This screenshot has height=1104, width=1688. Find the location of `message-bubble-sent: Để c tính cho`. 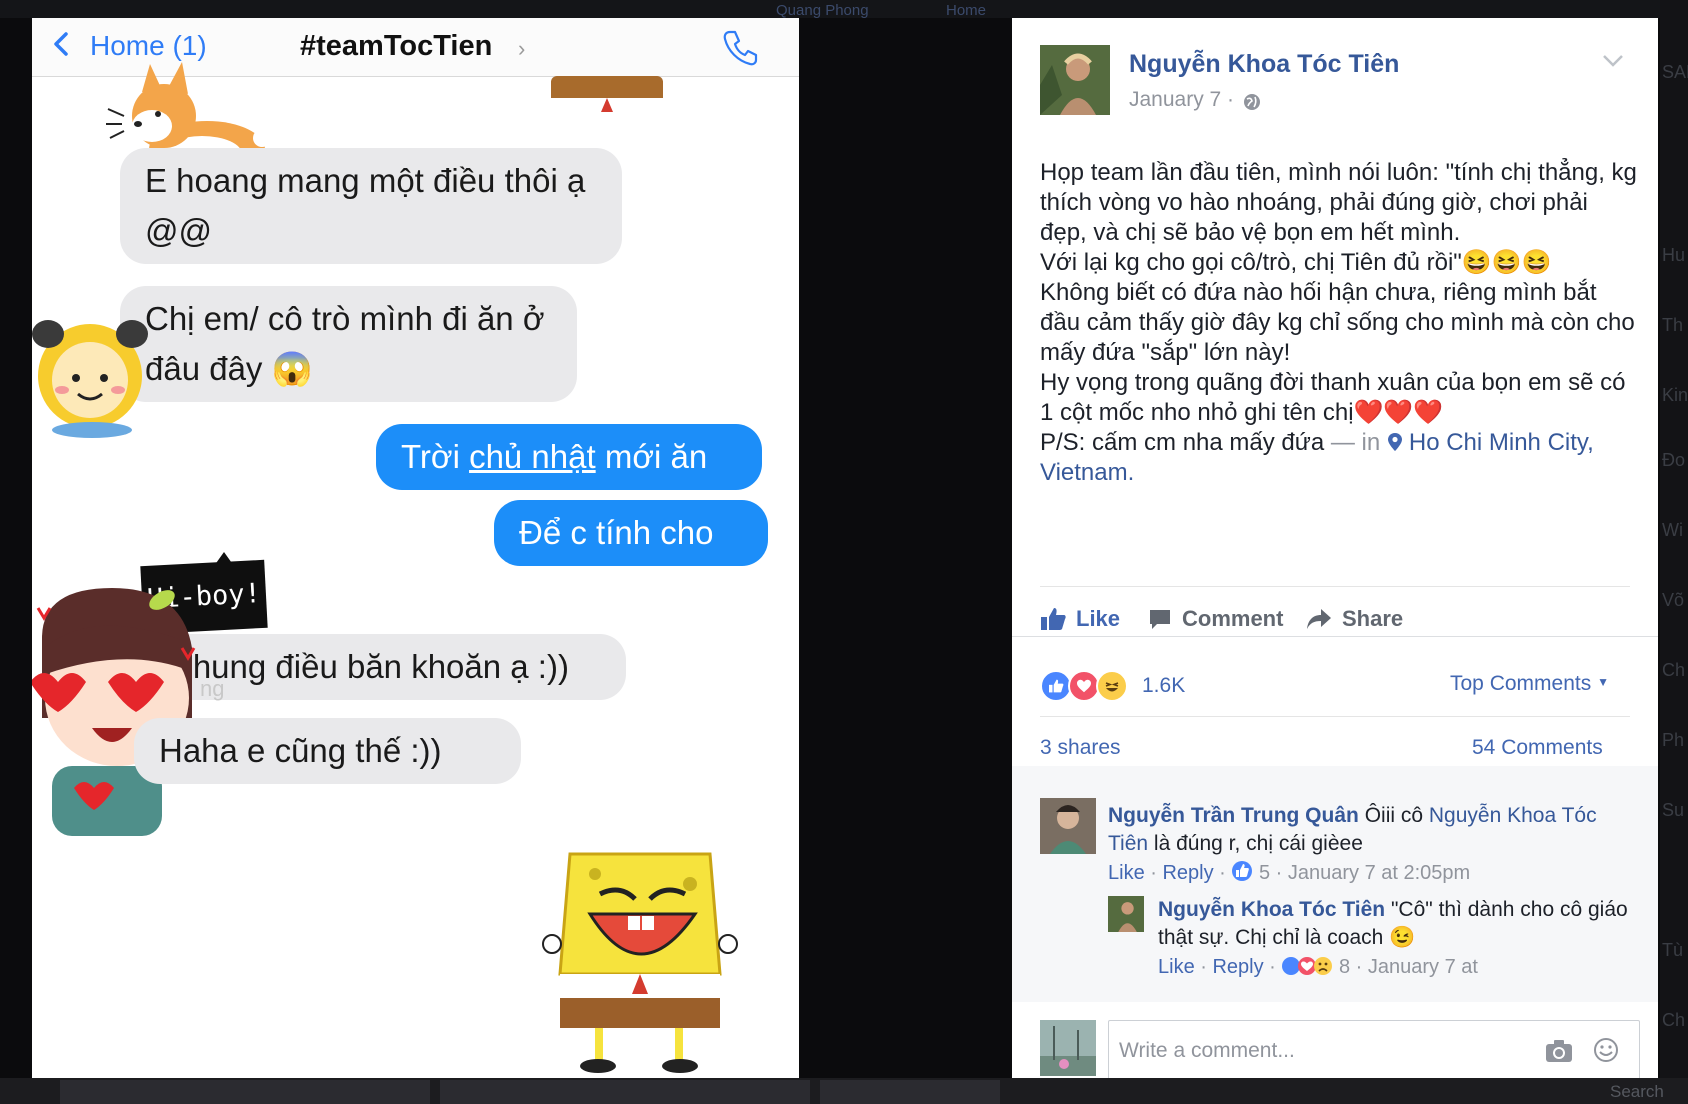

message-bubble-sent: Để c tính cho is located at coordinates (631, 533).